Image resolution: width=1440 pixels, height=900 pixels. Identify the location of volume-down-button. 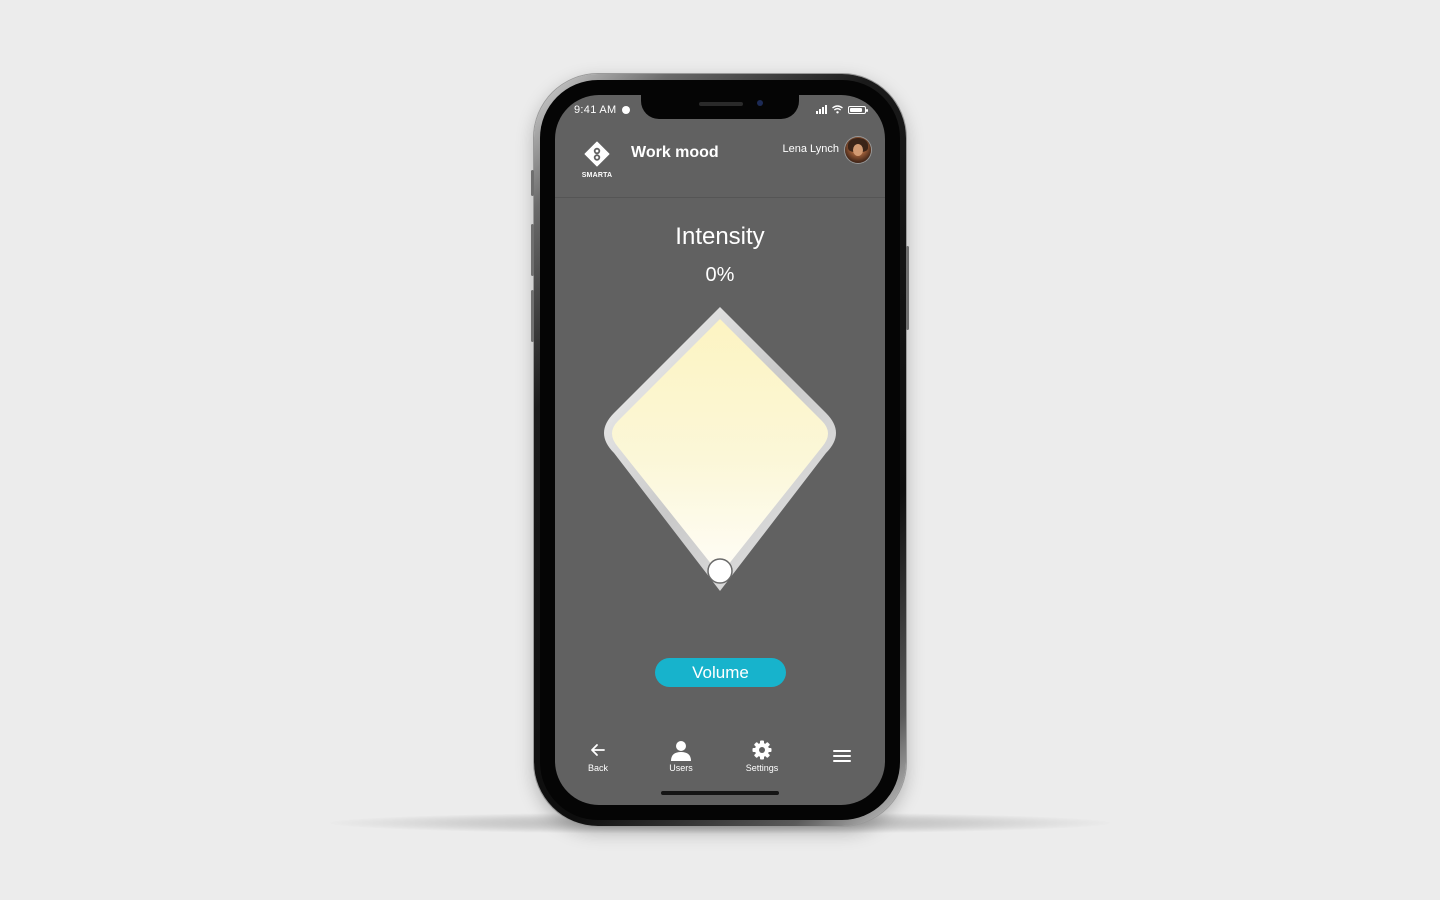
(532, 316).